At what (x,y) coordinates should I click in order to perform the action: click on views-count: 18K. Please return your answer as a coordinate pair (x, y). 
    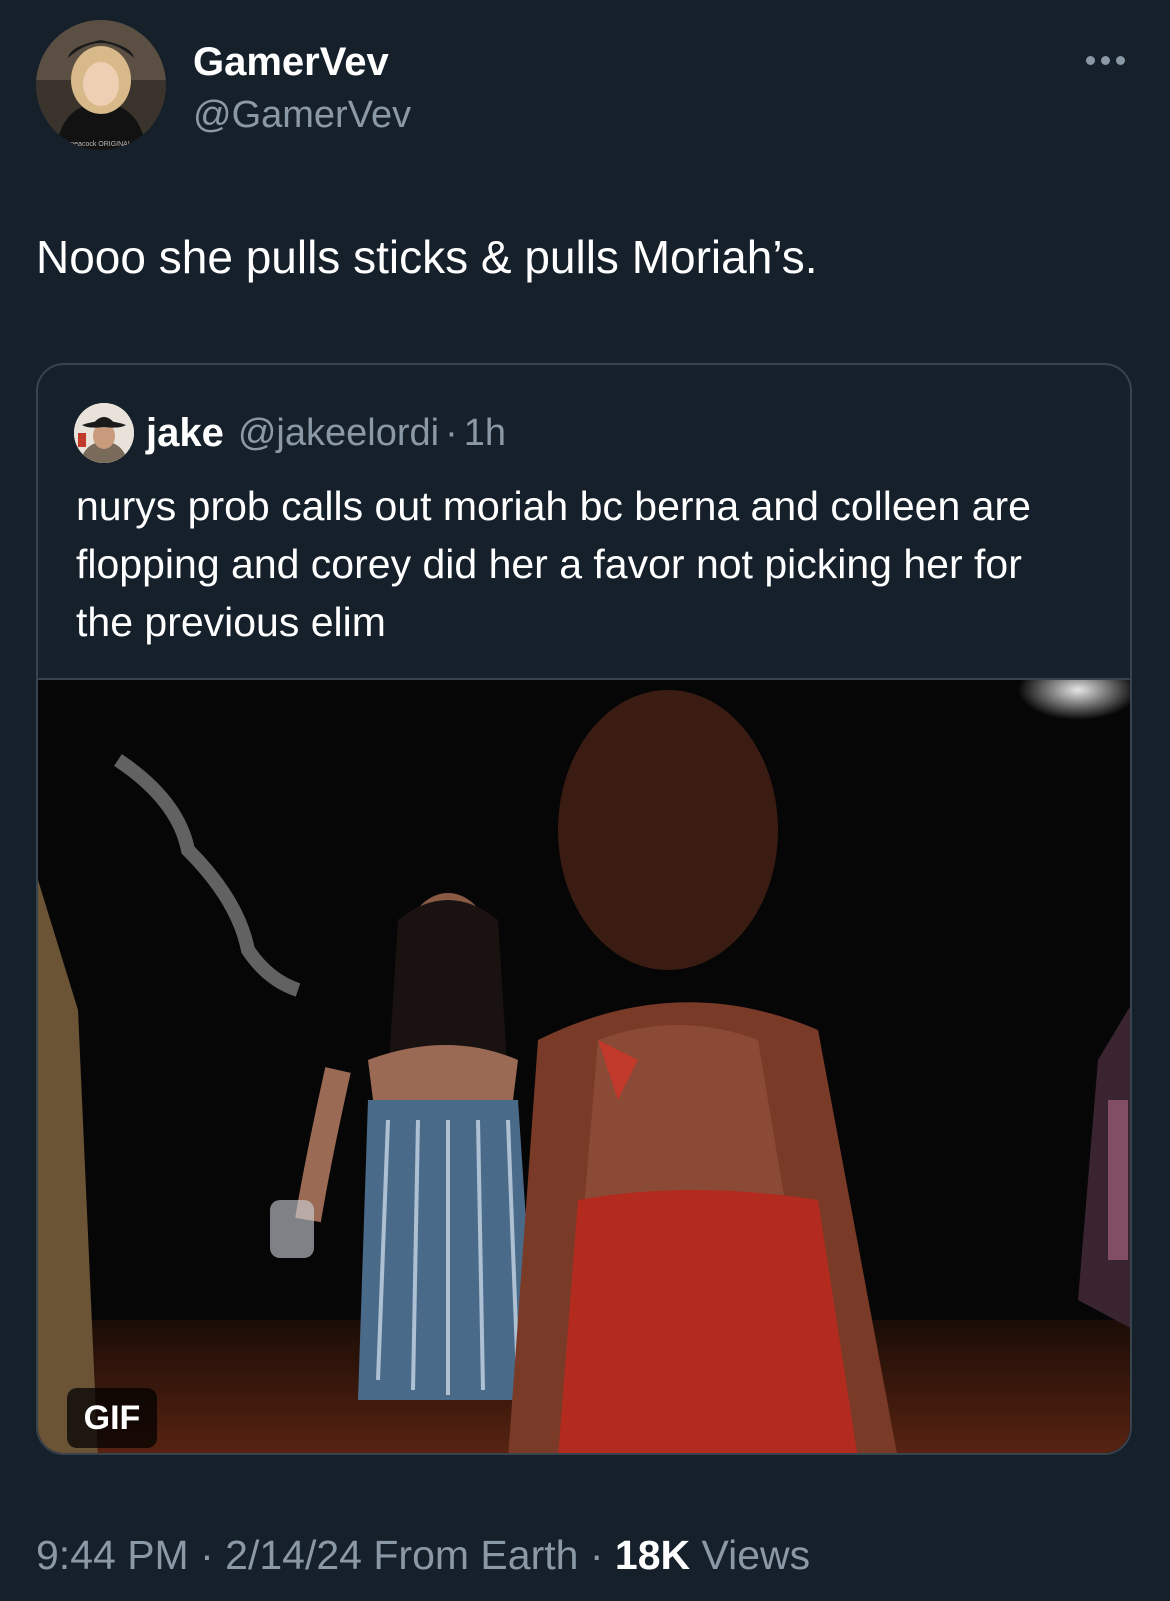
    Looking at the image, I should click on (652, 1555).